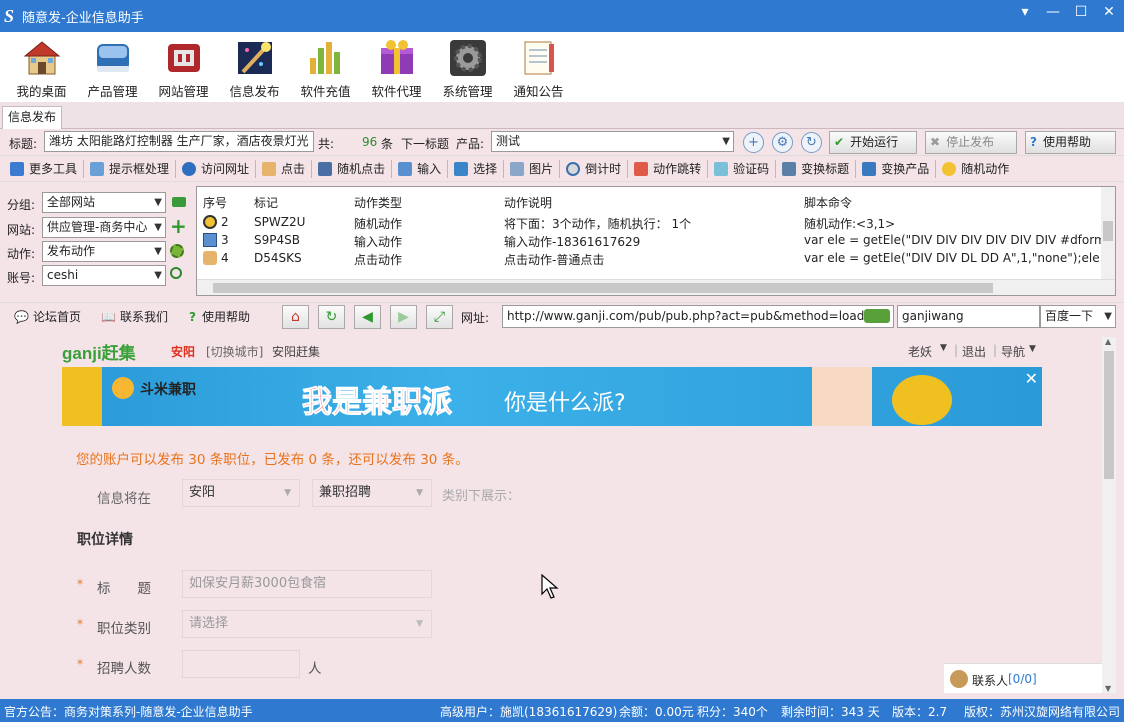  Describe the element at coordinates (277, 240) in the screenshot. I see `table-row-cell: S9P4SB` at that location.